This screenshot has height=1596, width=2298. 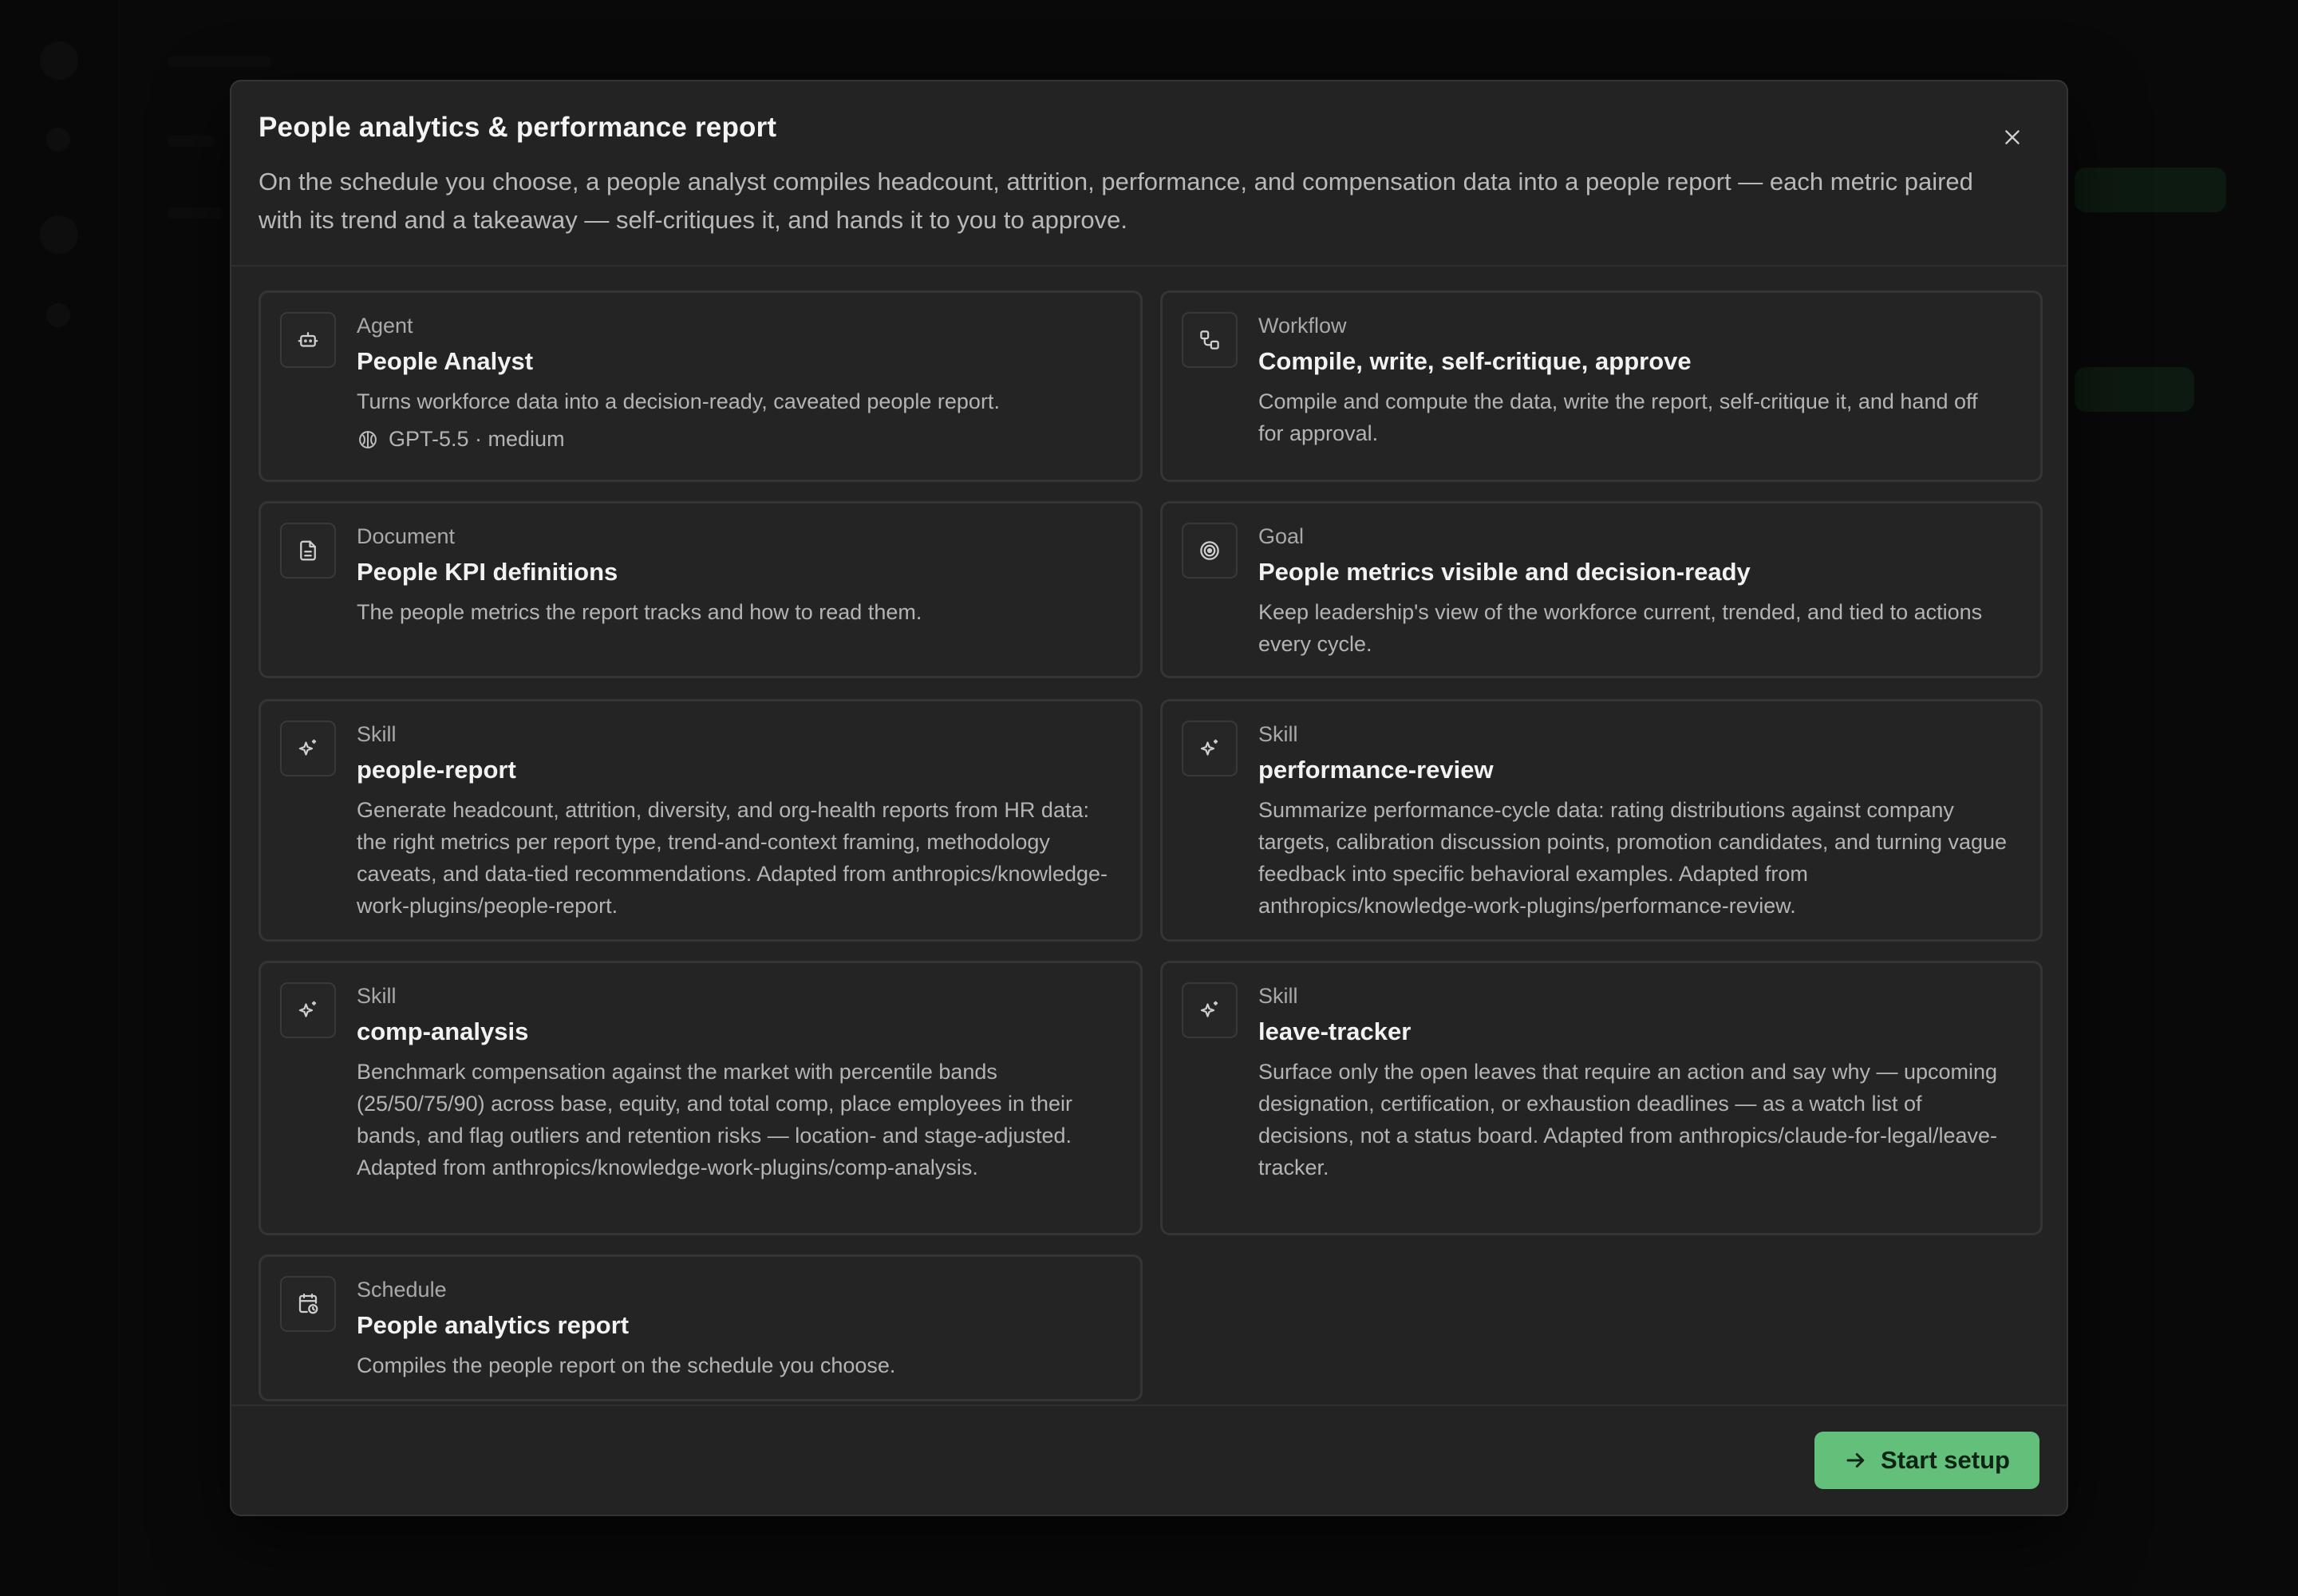 I want to click on document-icon, so click(x=308, y=550).